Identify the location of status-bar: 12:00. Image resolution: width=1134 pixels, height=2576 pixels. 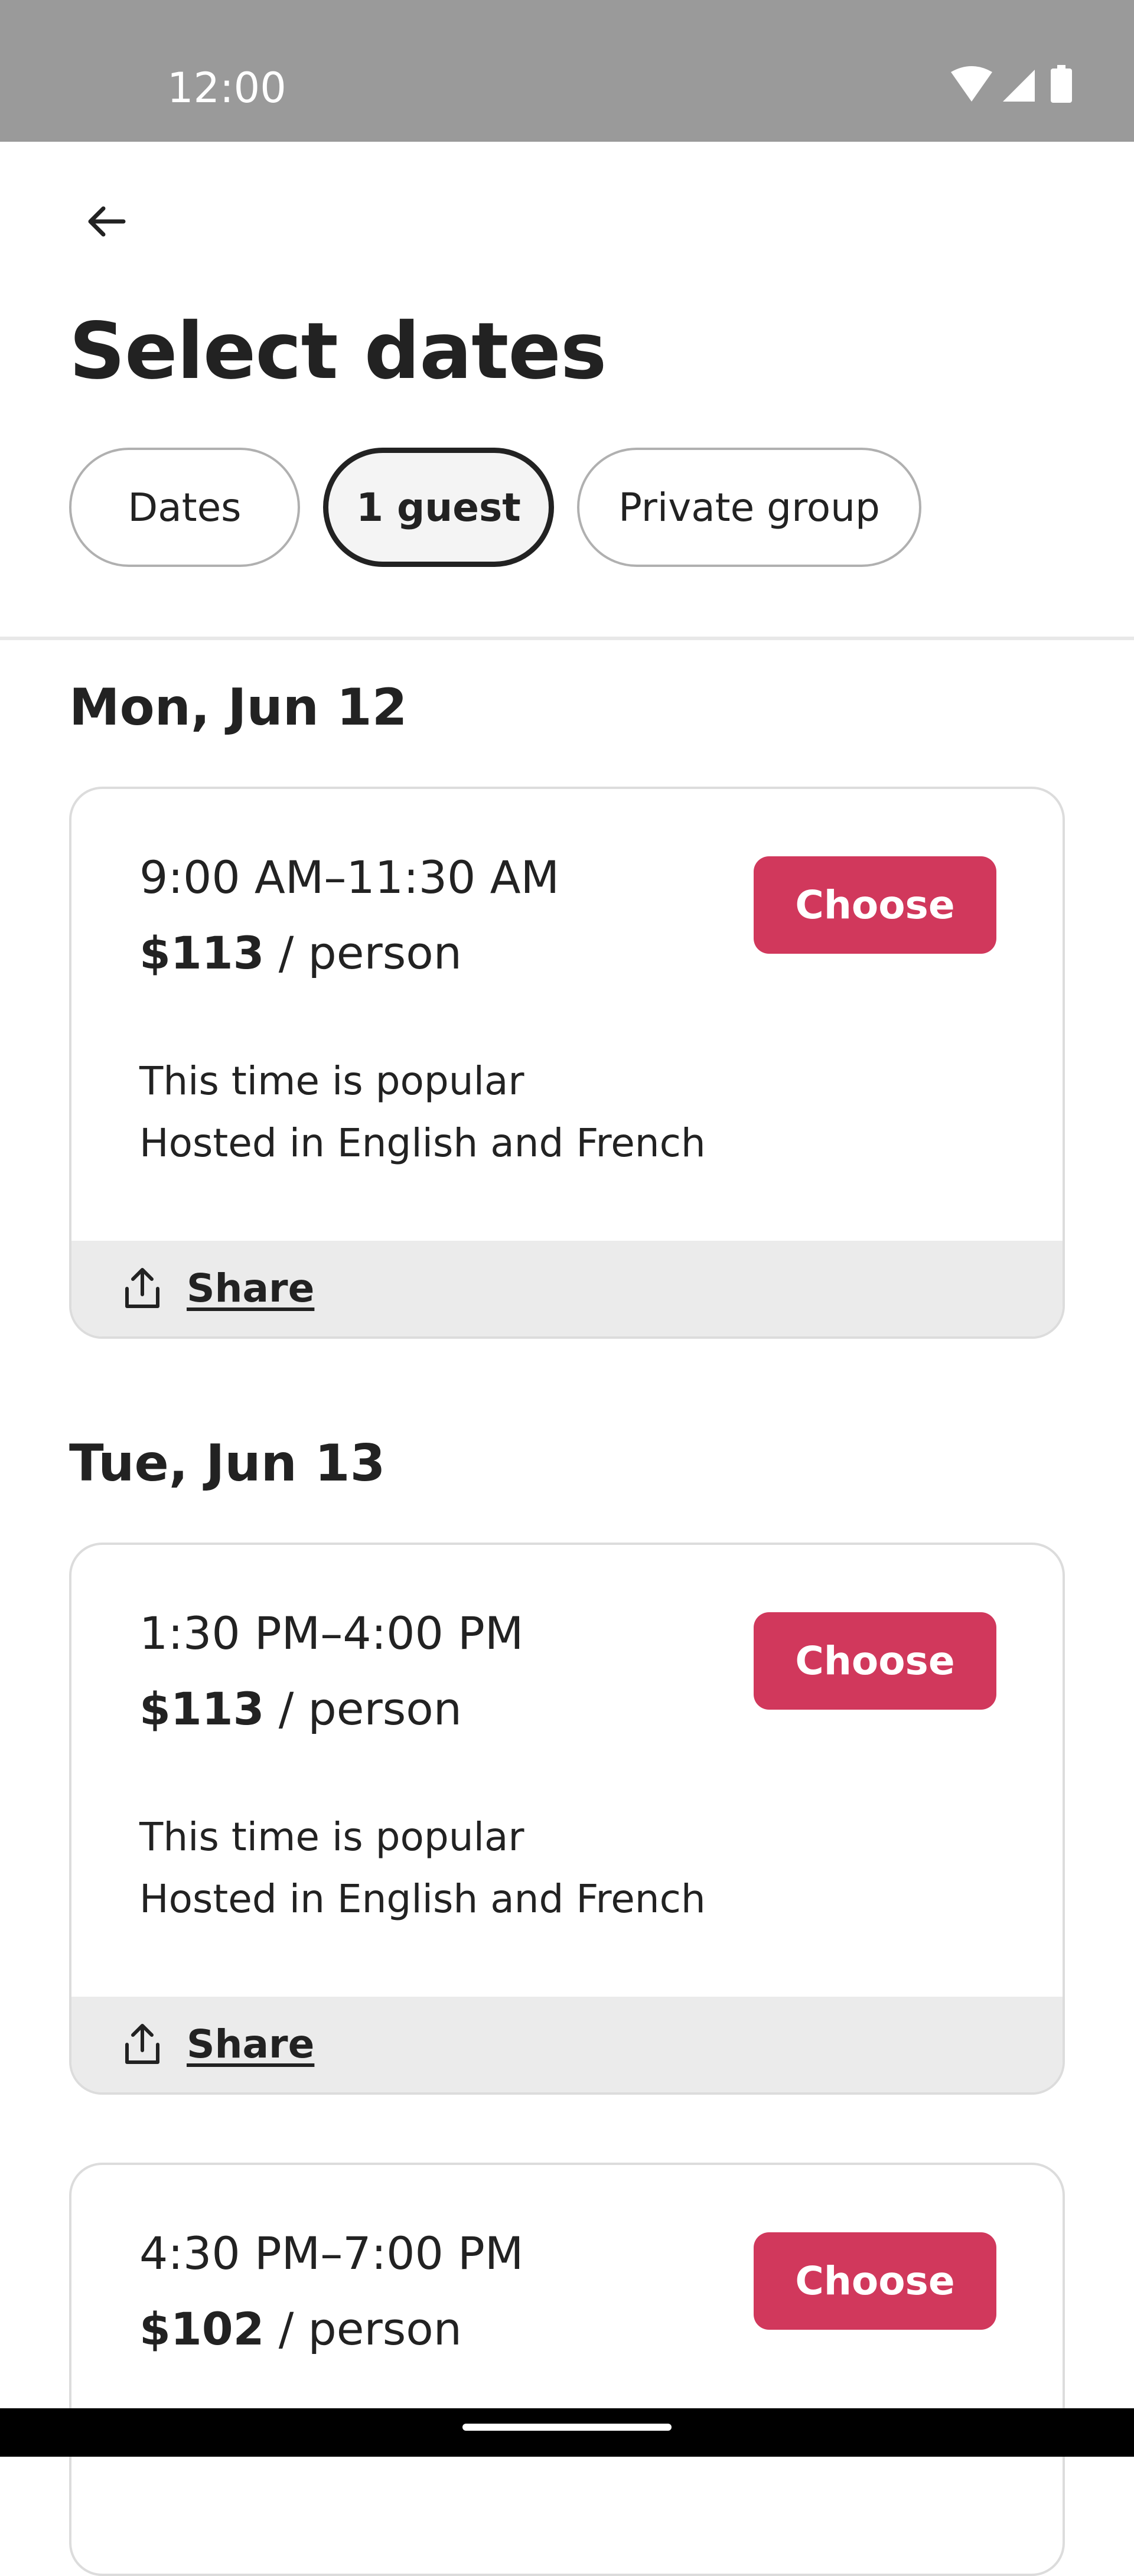
(567, 71).